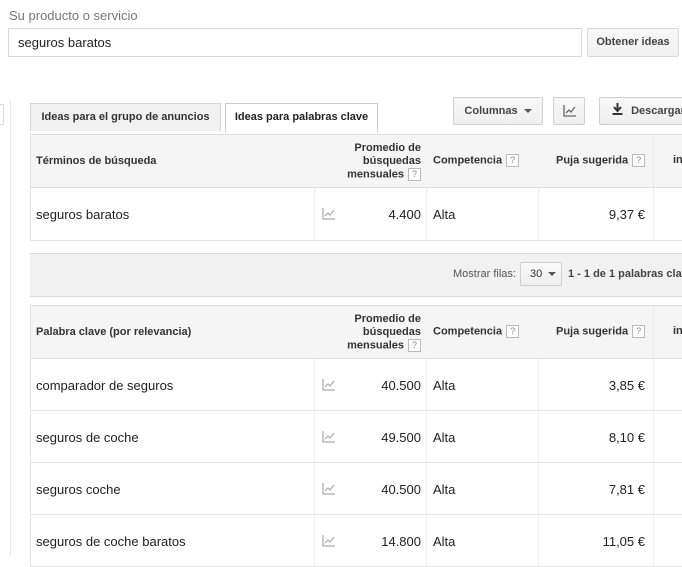 This screenshot has width=682, height=567. Describe the element at coordinates (301, 118) in the screenshot. I see `tab-keyword-ideas: Ideas para palabras clave` at that location.